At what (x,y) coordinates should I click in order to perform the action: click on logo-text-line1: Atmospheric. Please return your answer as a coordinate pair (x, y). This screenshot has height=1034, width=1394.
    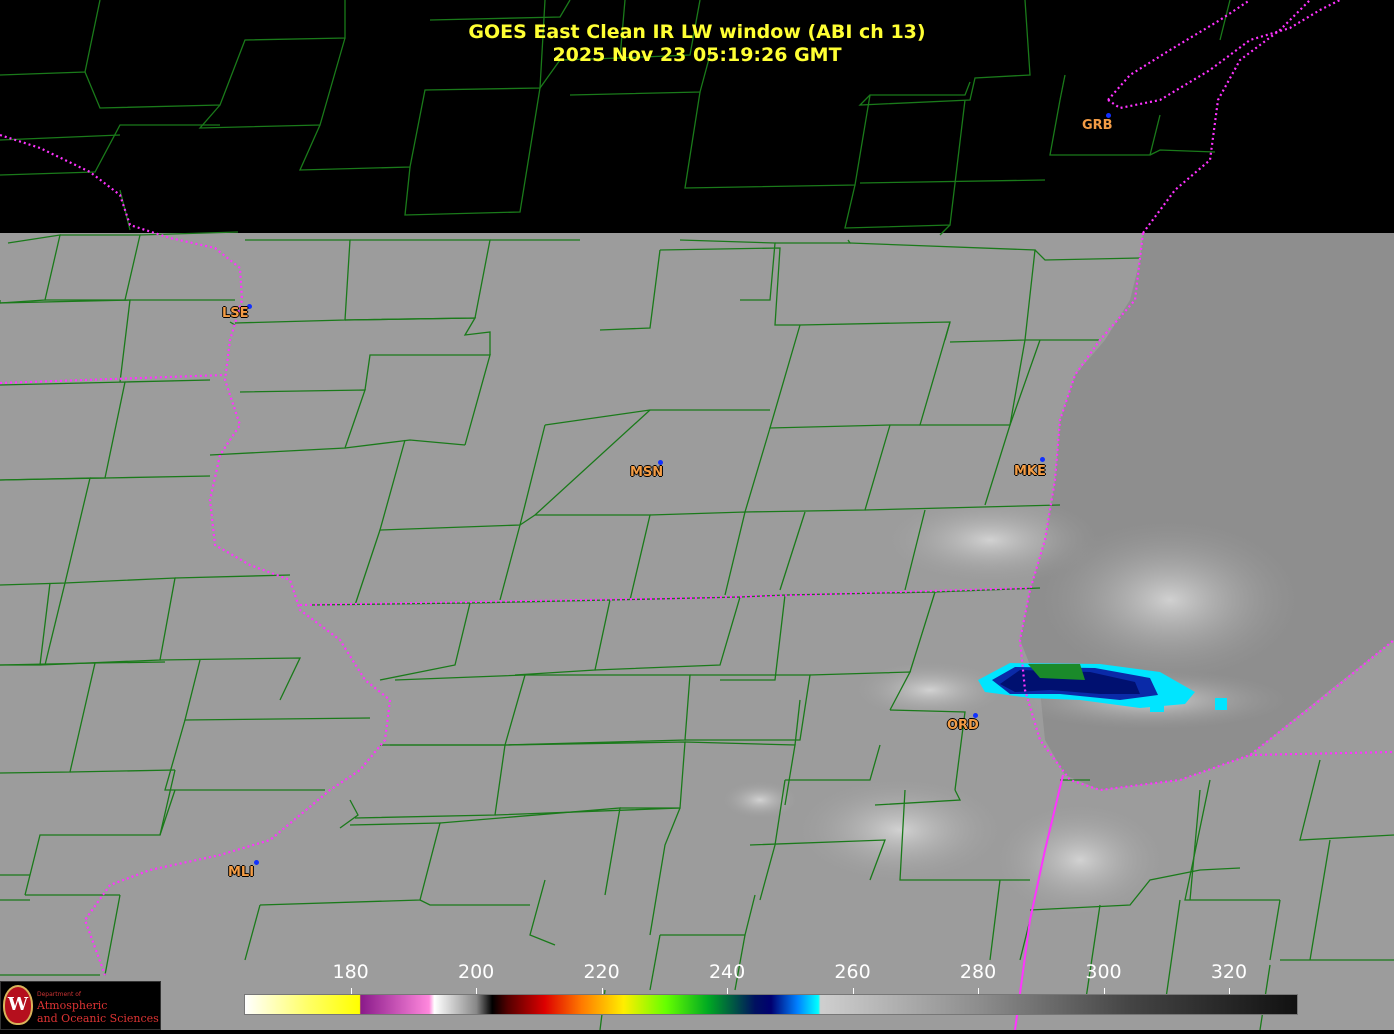
    Looking at the image, I should click on (72, 1005).